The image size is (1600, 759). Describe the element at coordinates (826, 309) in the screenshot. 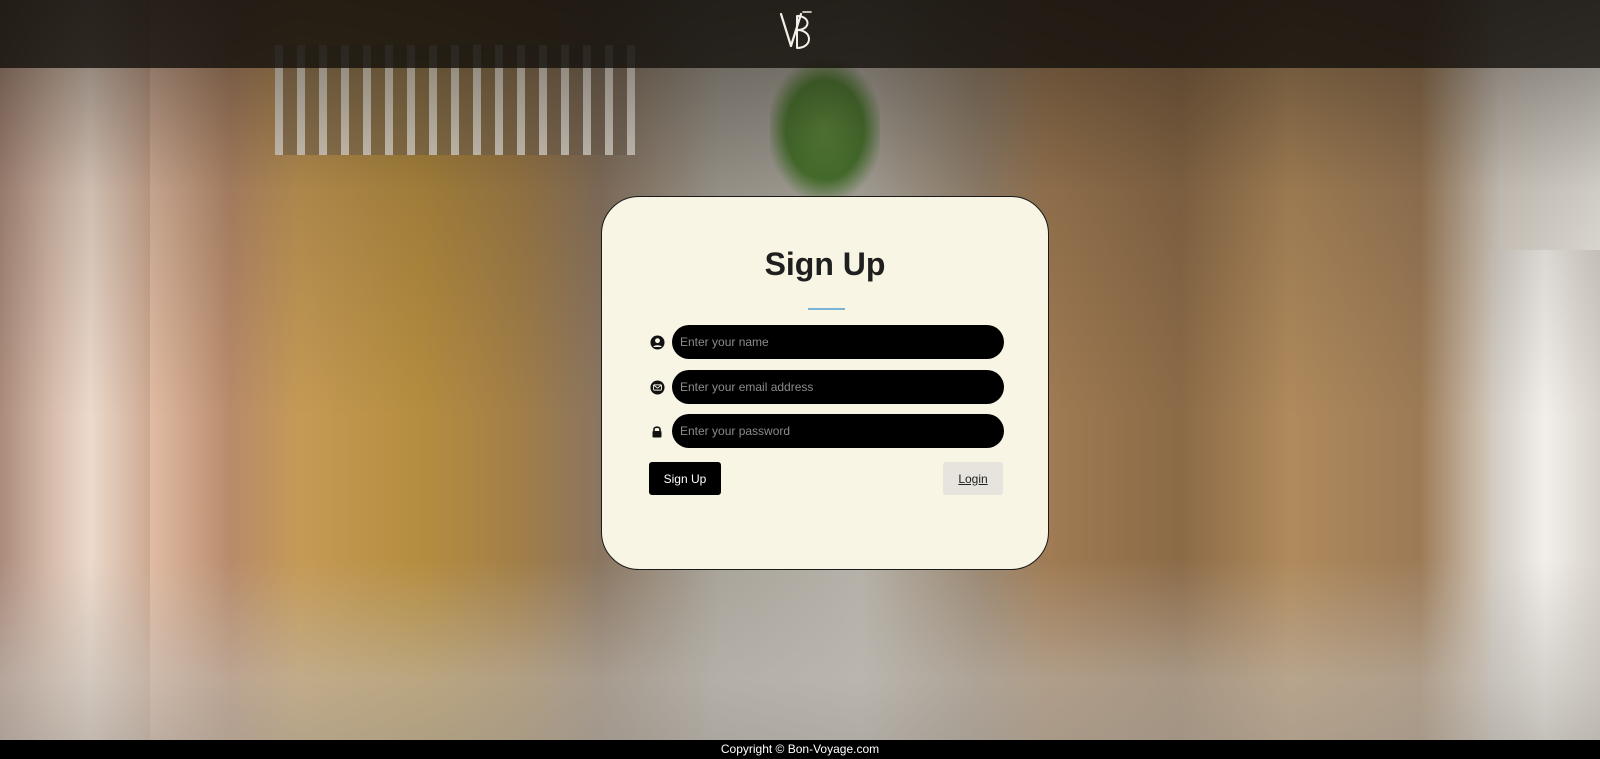

I see `title-underline` at that location.